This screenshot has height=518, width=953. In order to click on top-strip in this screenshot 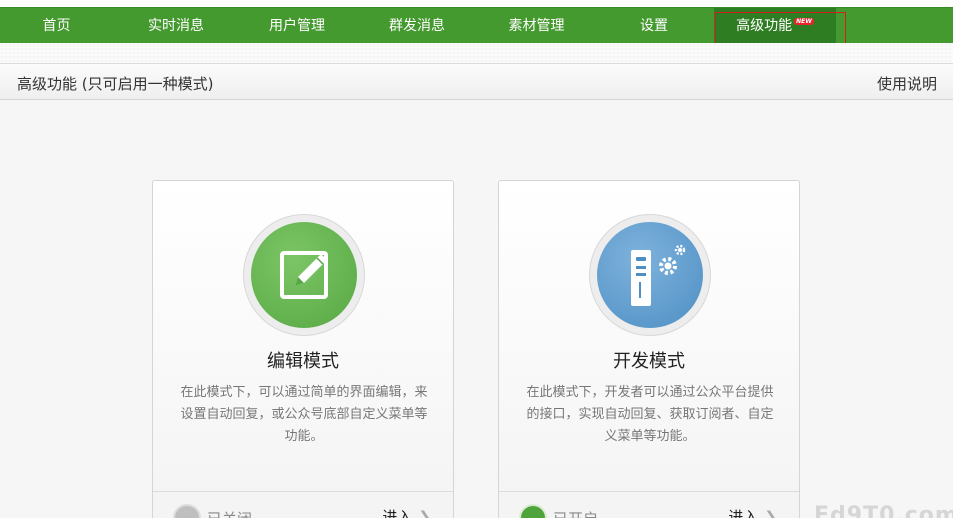, I will do `click(476, 3)`.